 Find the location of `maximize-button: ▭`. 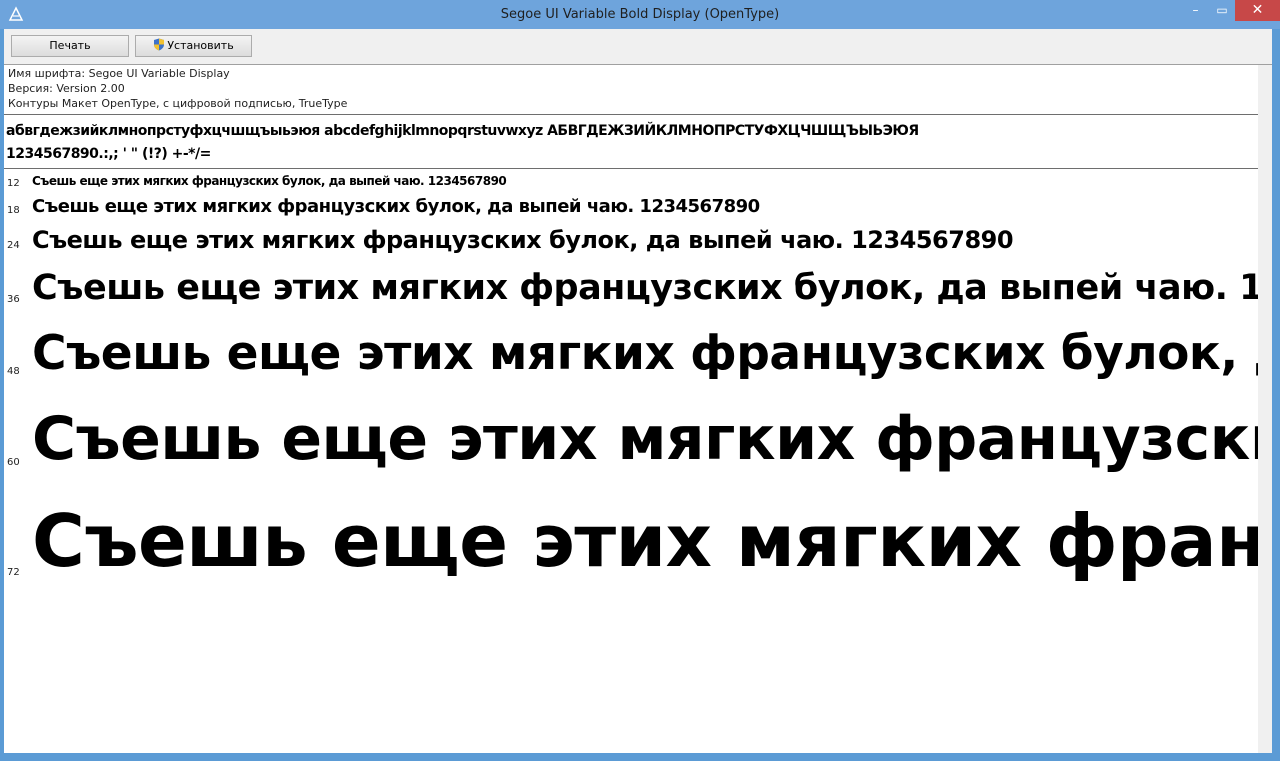

maximize-button: ▭ is located at coordinates (1222, 10).